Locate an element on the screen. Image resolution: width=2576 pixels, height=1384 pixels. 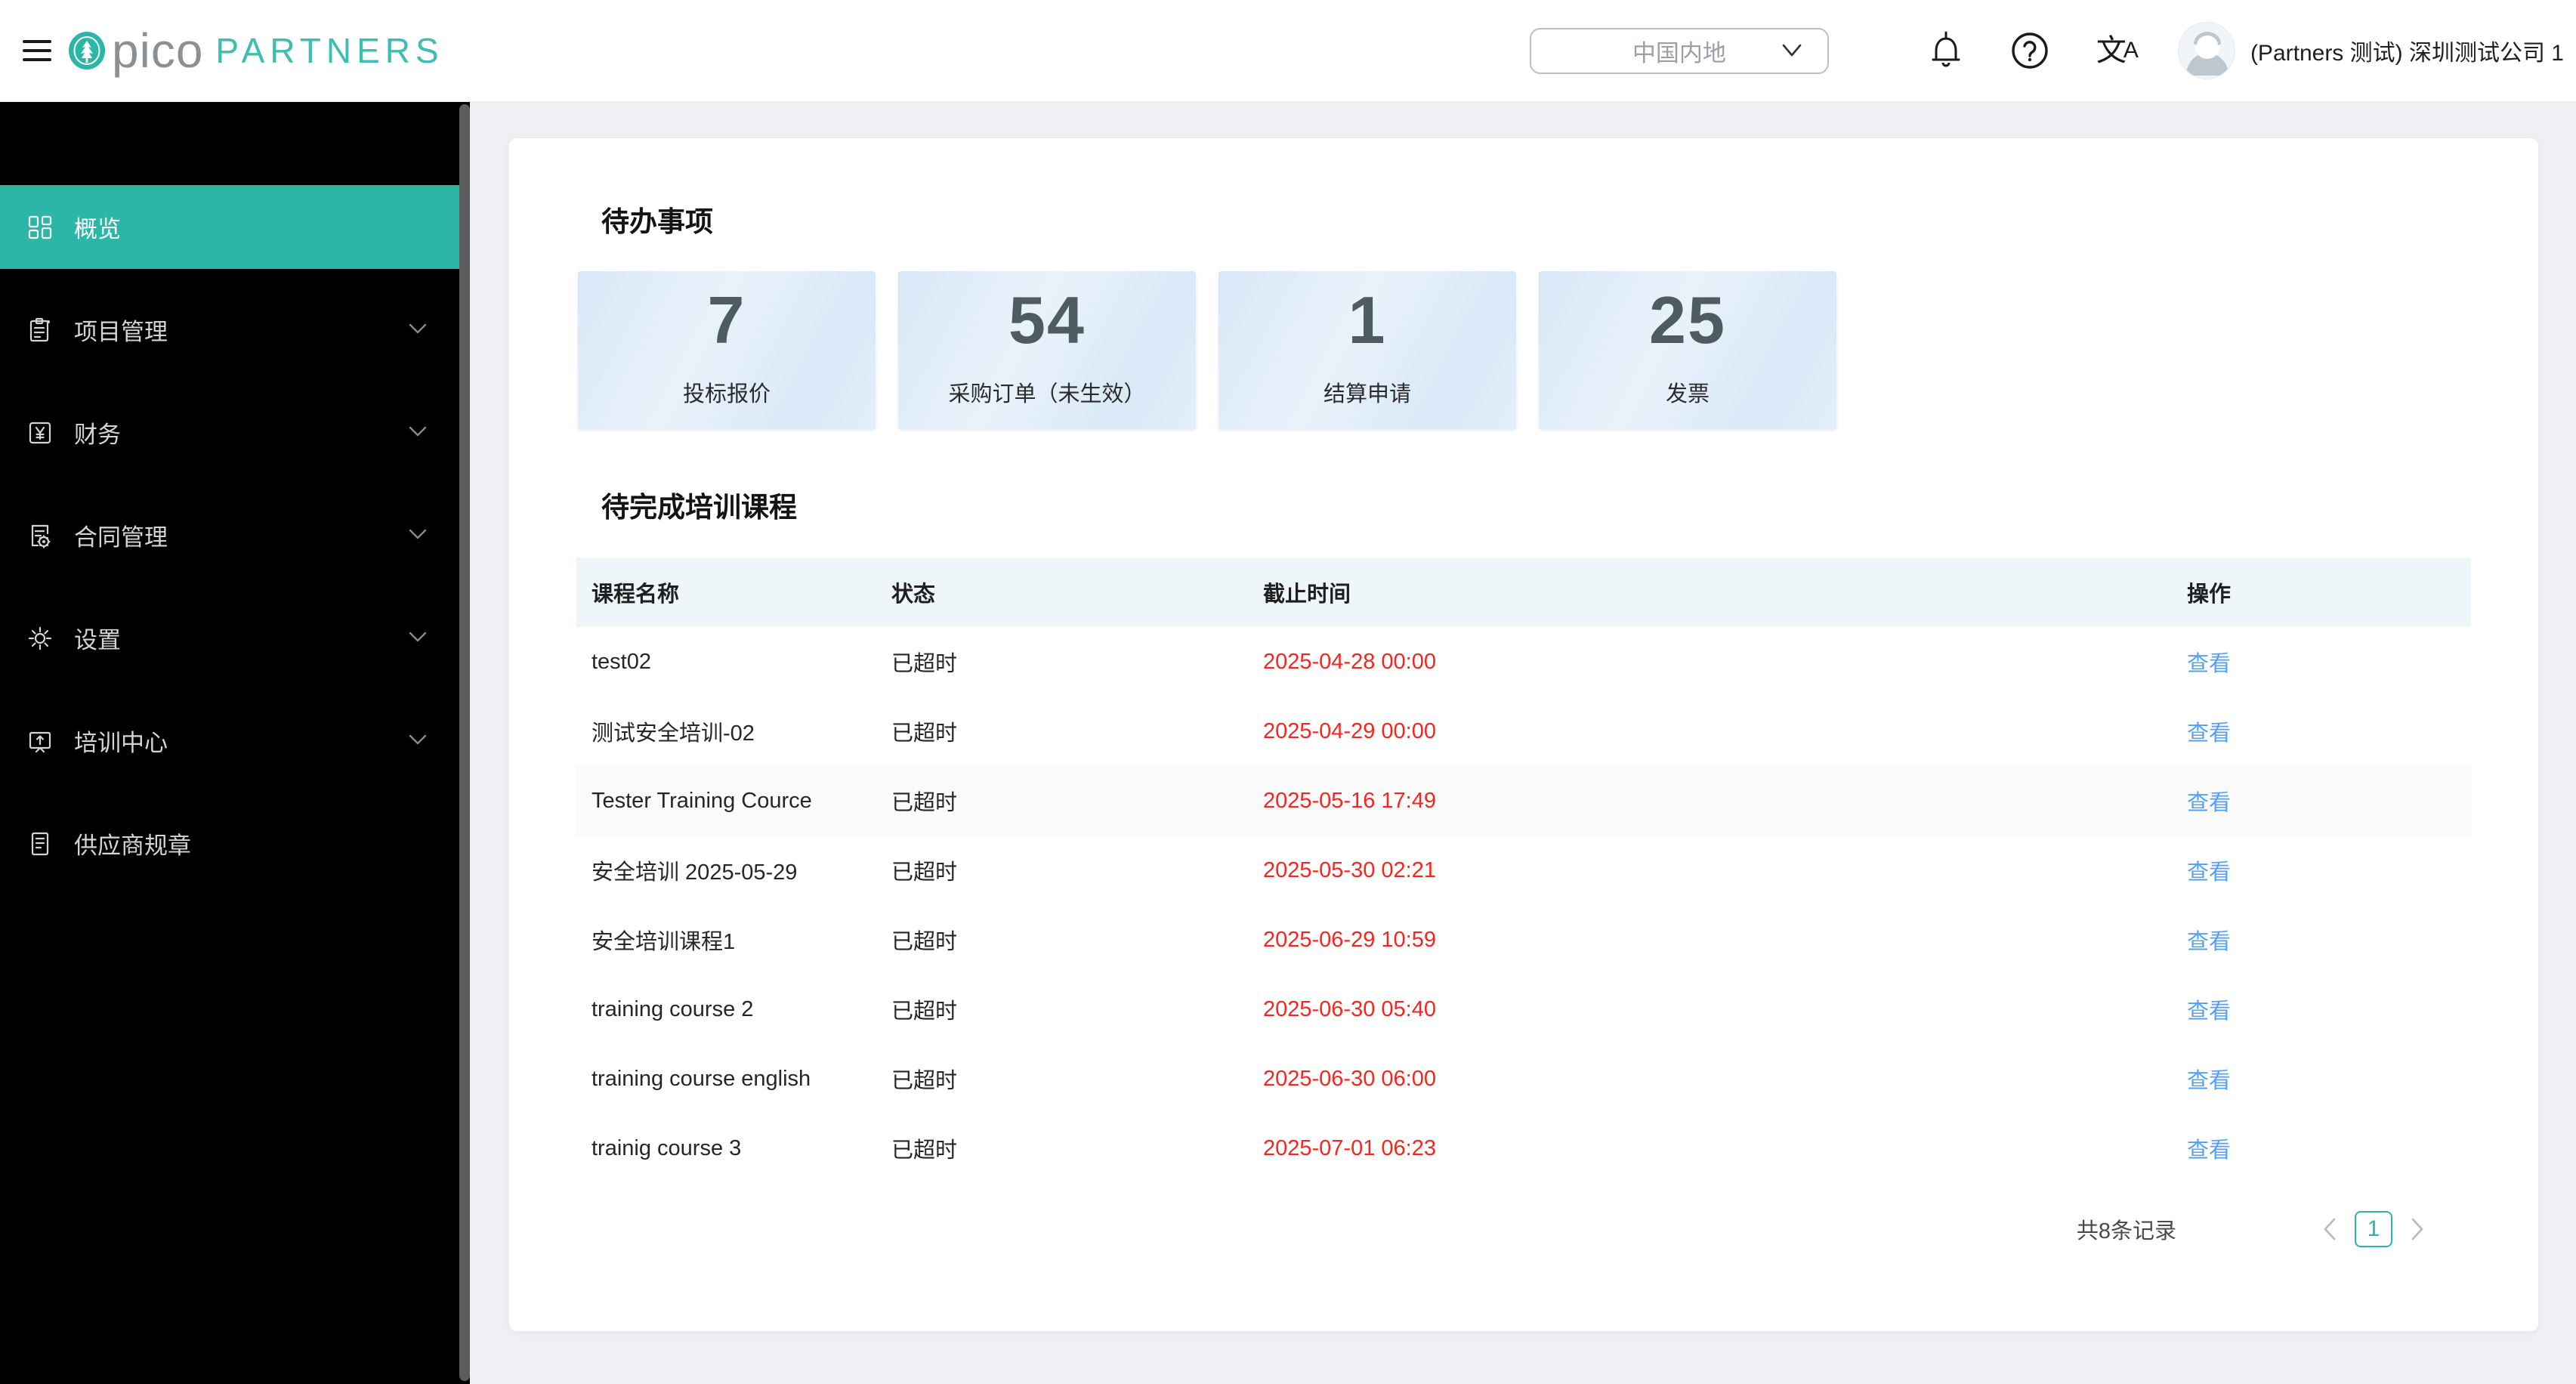
stat-value: 54 is located at coordinates (1047, 320).